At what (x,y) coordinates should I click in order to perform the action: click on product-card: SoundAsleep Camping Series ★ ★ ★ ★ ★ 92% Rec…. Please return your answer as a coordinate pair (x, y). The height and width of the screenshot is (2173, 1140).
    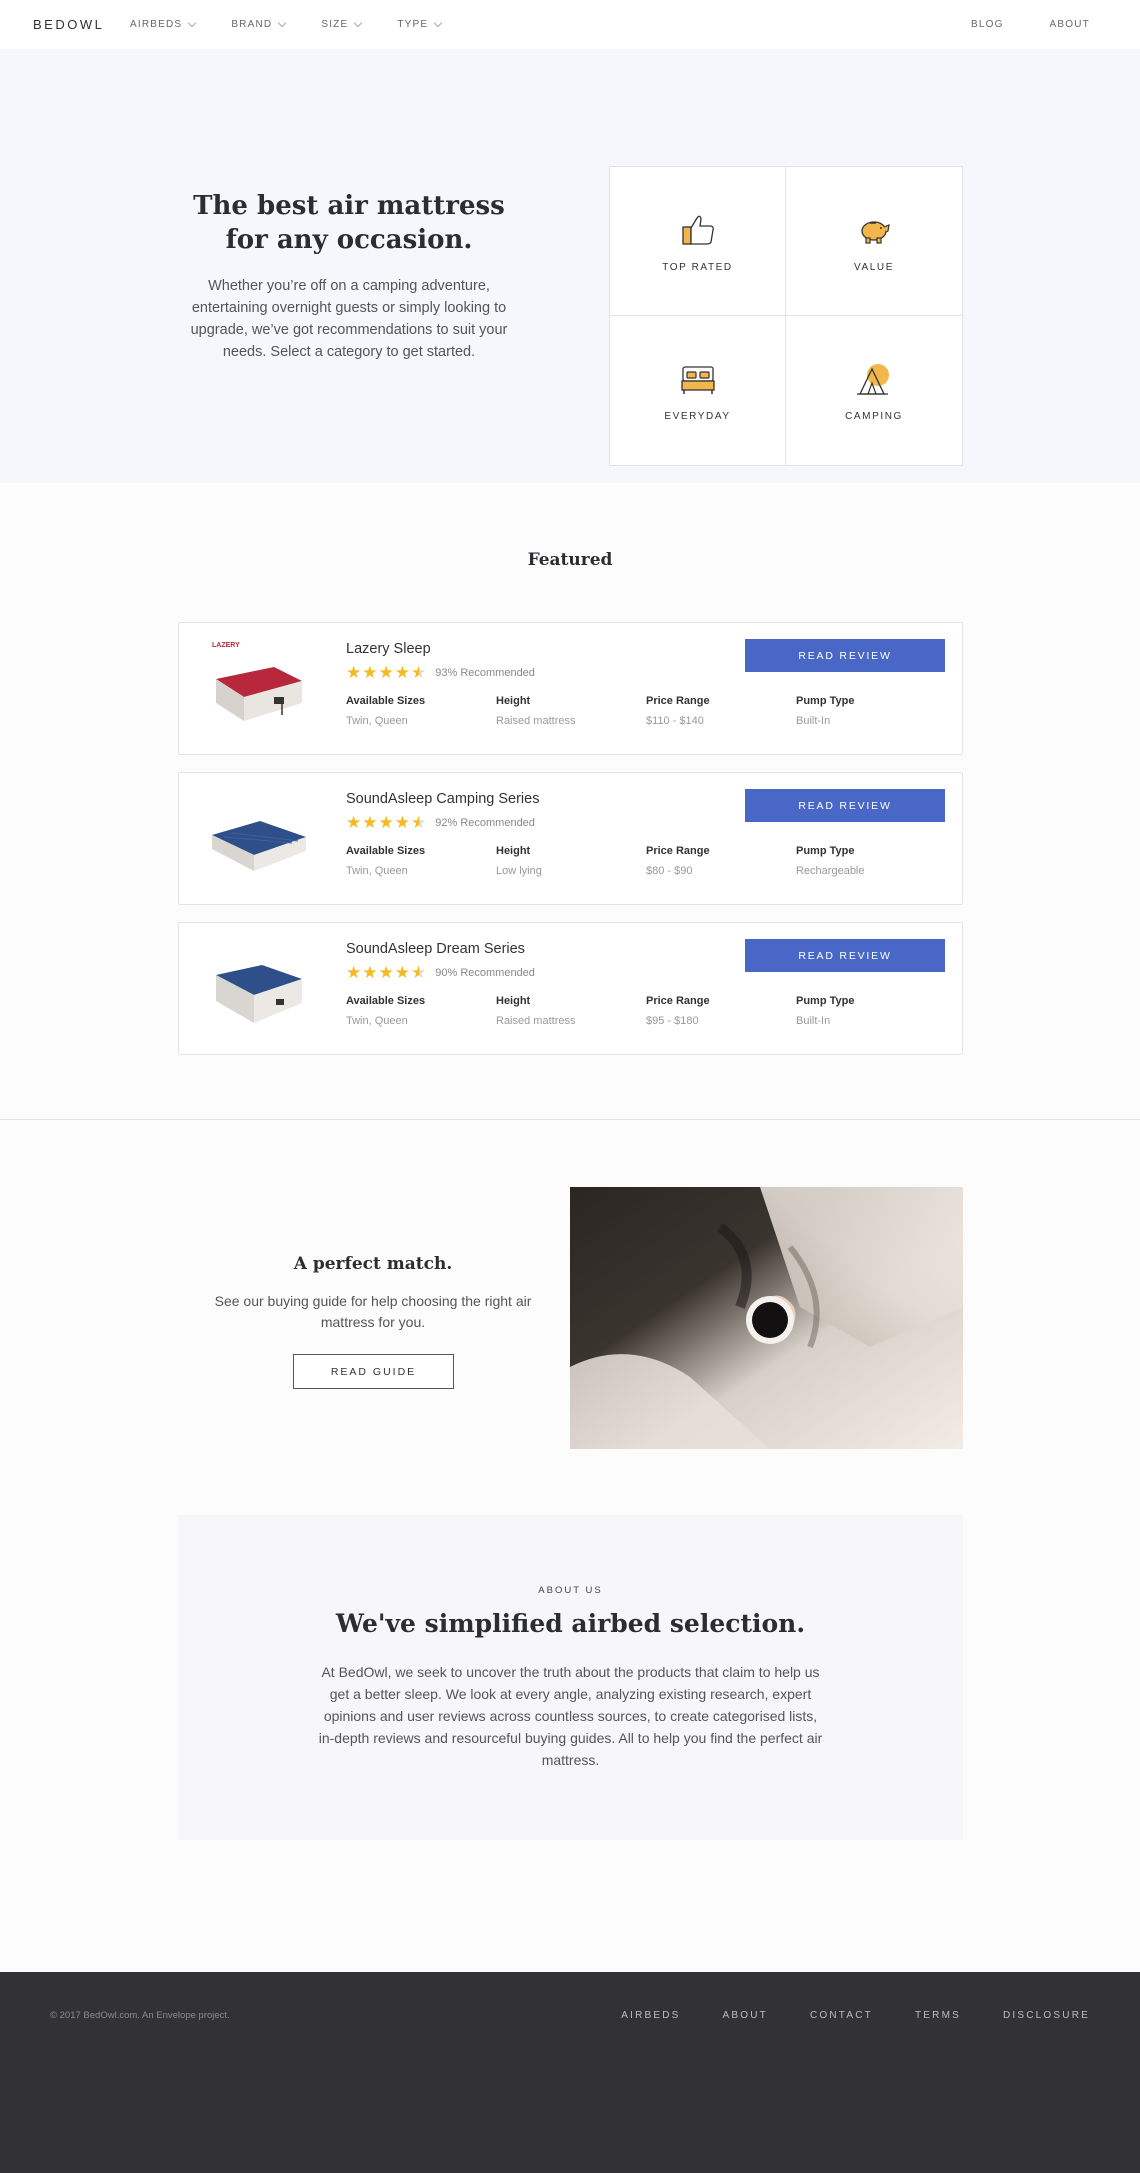
    Looking at the image, I should click on (570, 838).